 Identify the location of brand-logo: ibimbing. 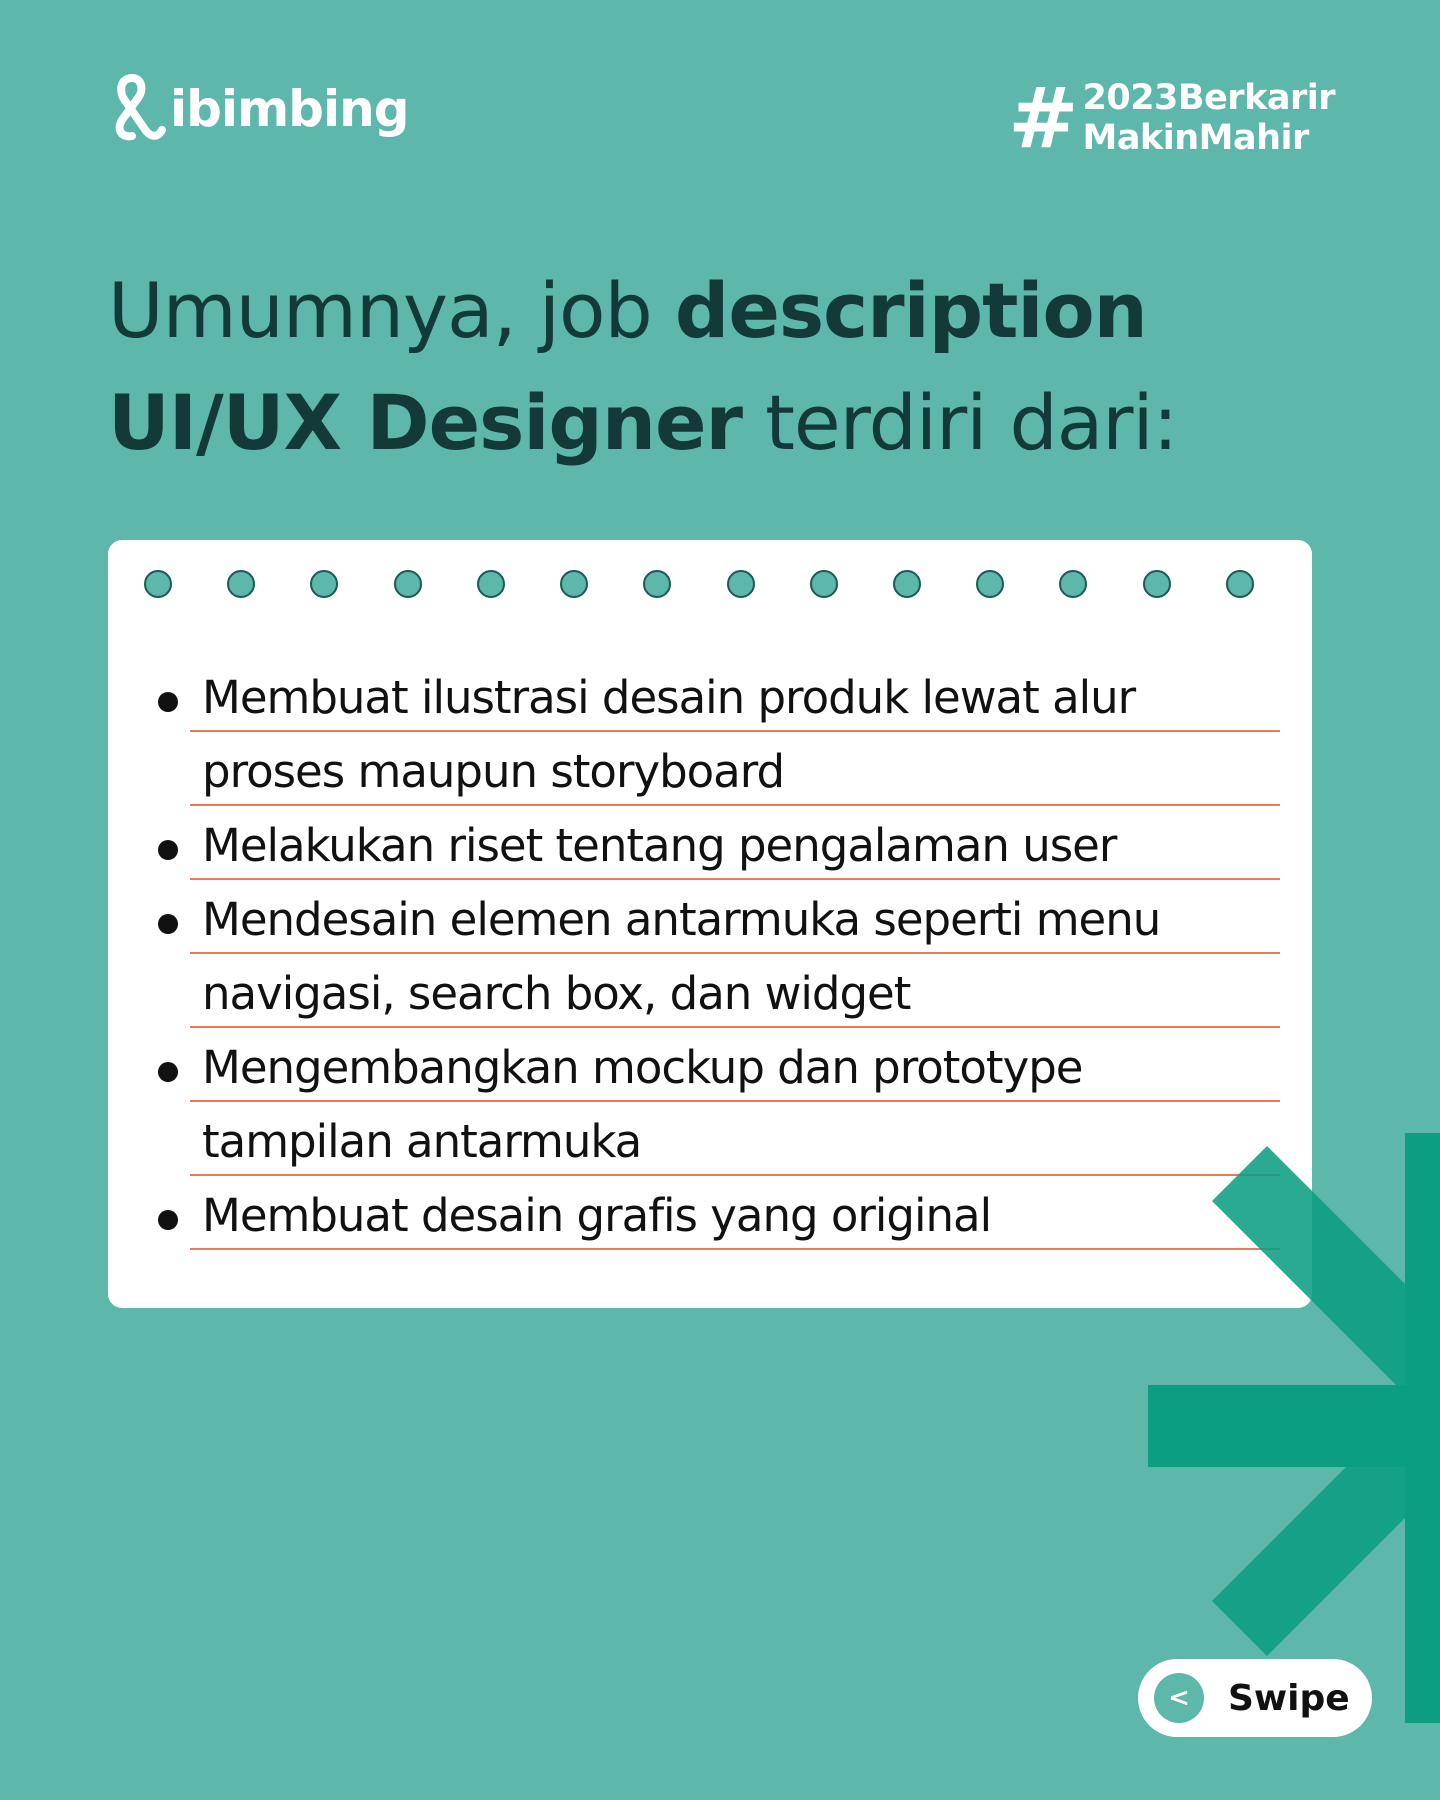
(259, 109).